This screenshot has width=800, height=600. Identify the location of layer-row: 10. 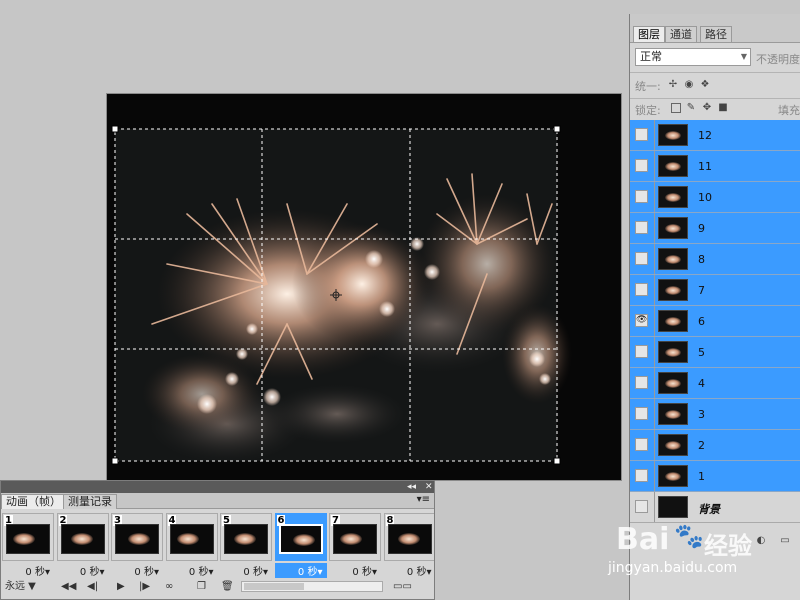
(715, 197).